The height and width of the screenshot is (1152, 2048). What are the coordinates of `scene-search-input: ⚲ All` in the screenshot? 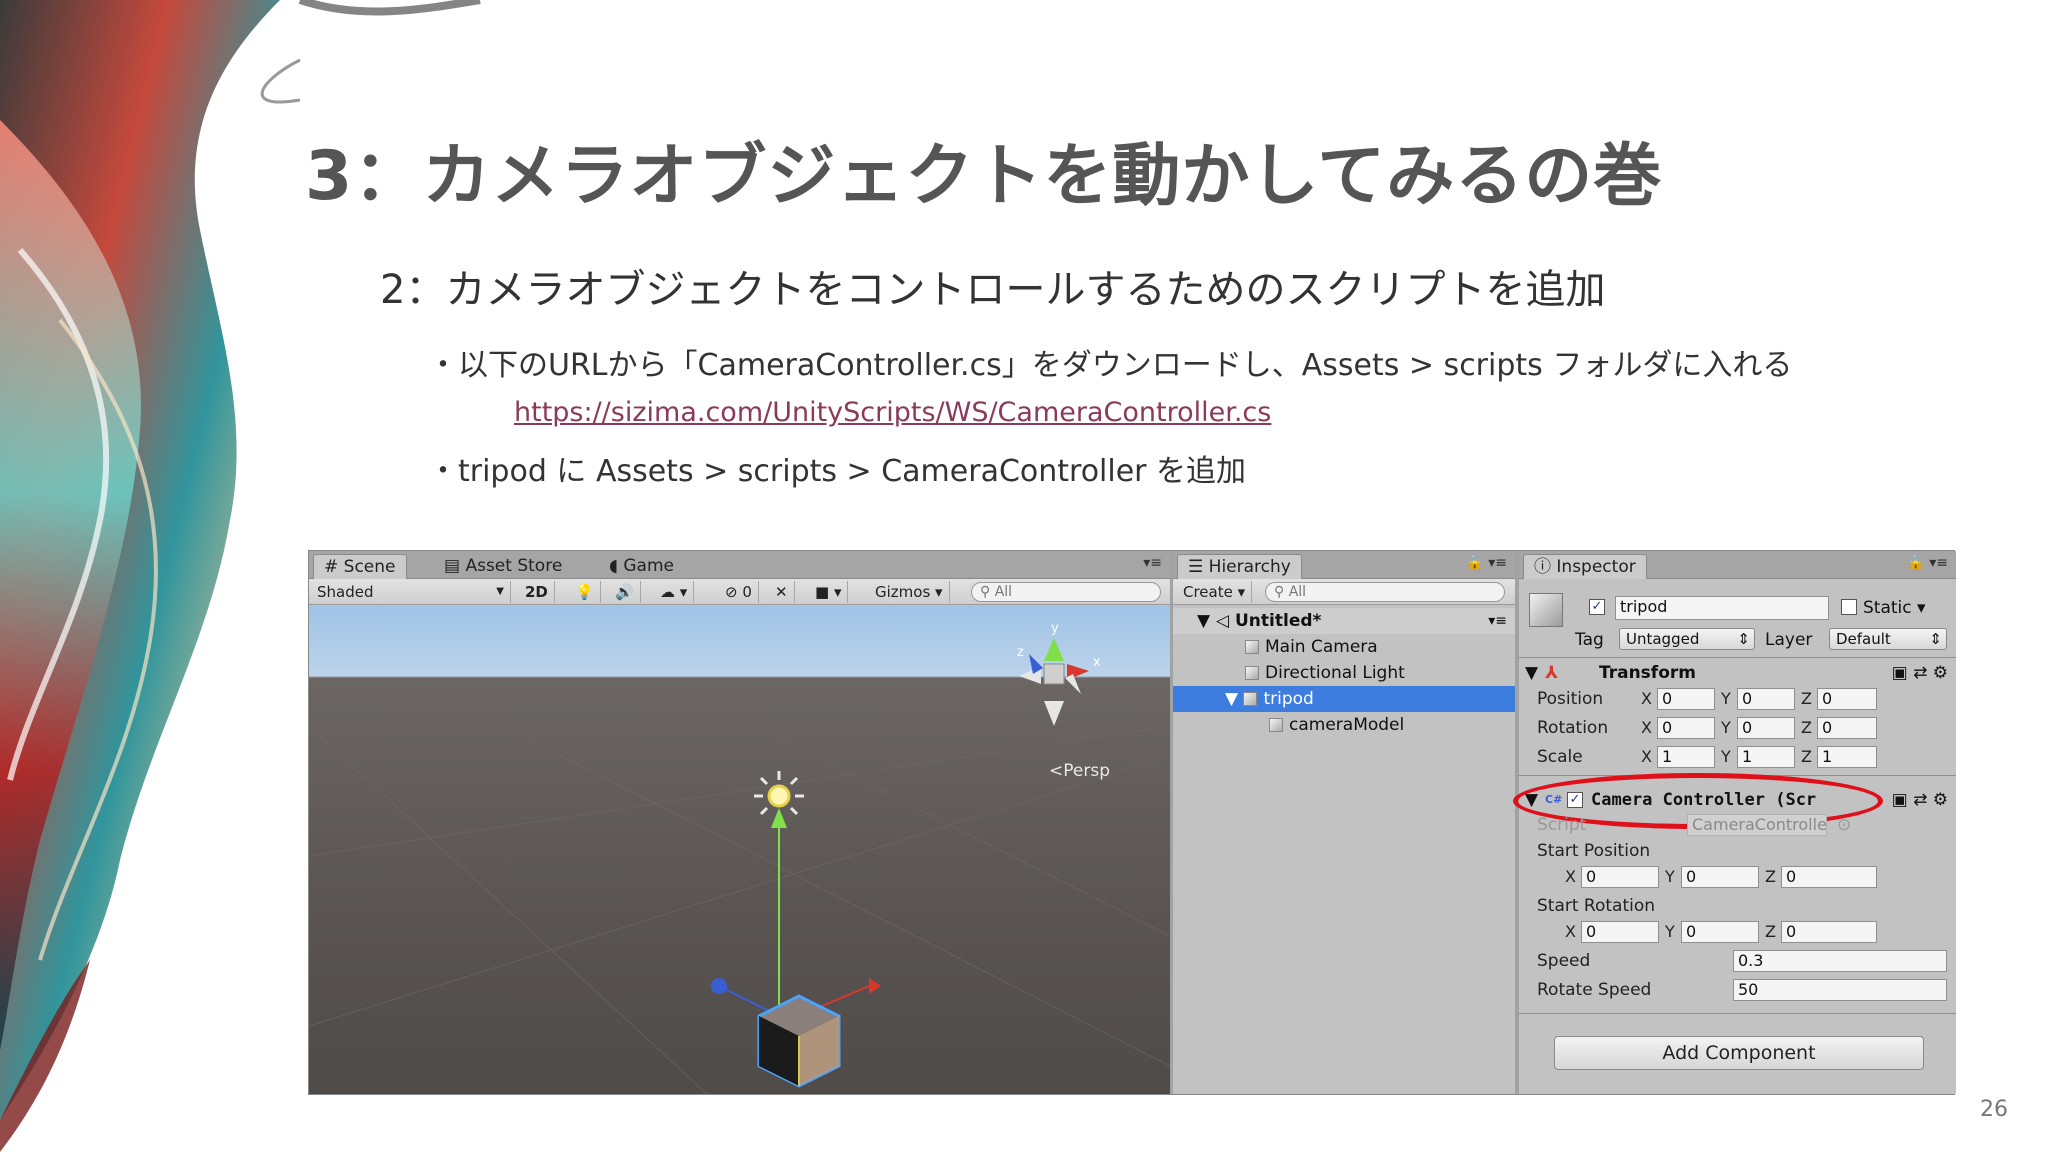 It's located at (1066, 592).